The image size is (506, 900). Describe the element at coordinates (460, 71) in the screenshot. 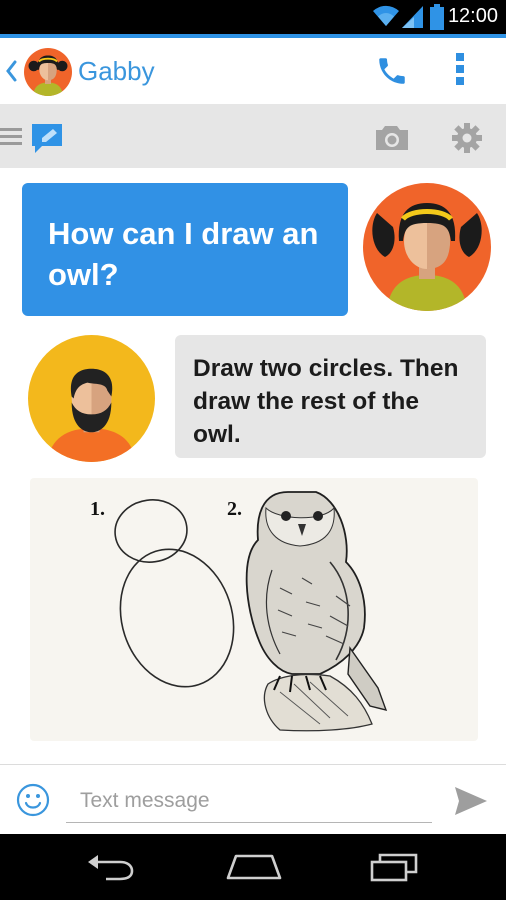

I see `overflow-menu-icon` at that location.